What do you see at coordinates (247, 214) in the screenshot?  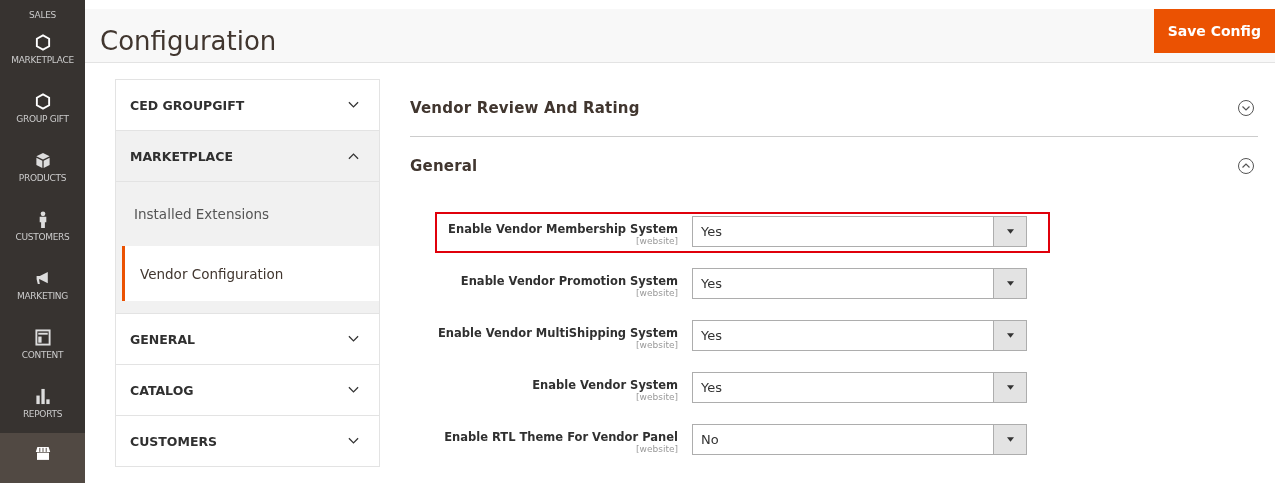 I see `config-tab-item: Installed Extensions` at bounding box center [247, 214].